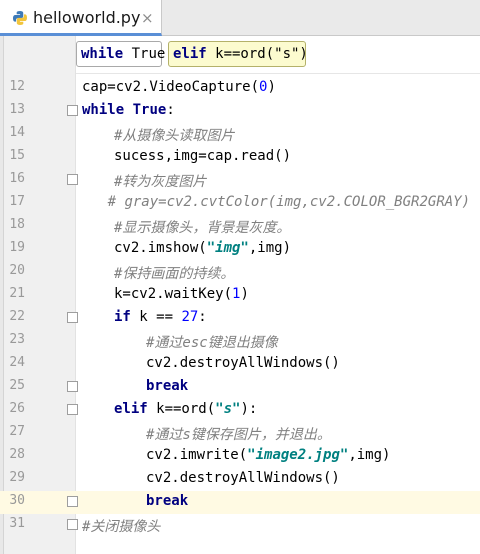 The height and width of the screenshot is (554, 480). I want to click on code-text: #通过s键保存图片，并退出。, so click(238, 435).